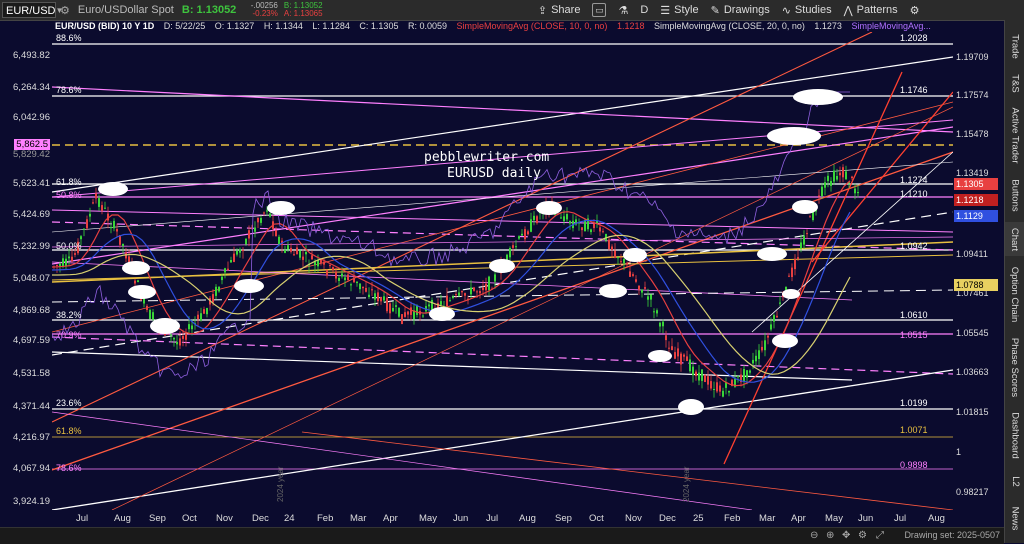 This screenshot has height=544, width=1024. Describe the element at coordinates (848, 10) in the screenshot. I see `patterns-icon: ⋀` at that location.